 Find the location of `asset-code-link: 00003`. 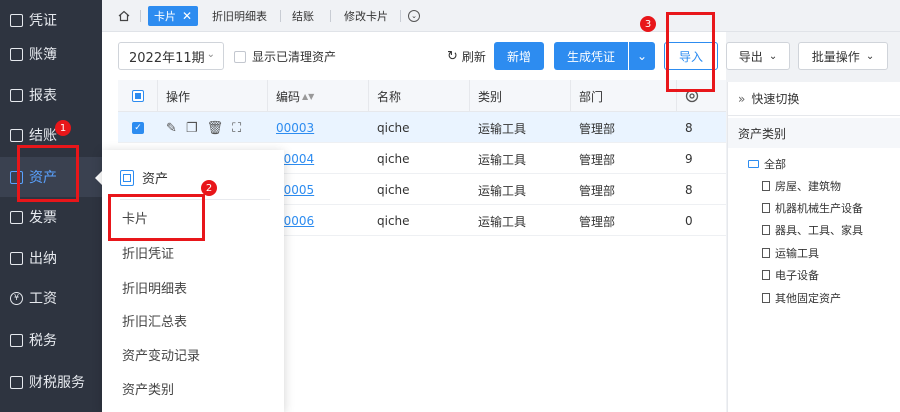

asset-code-link: 00003 is located at coordinates (295, 128).